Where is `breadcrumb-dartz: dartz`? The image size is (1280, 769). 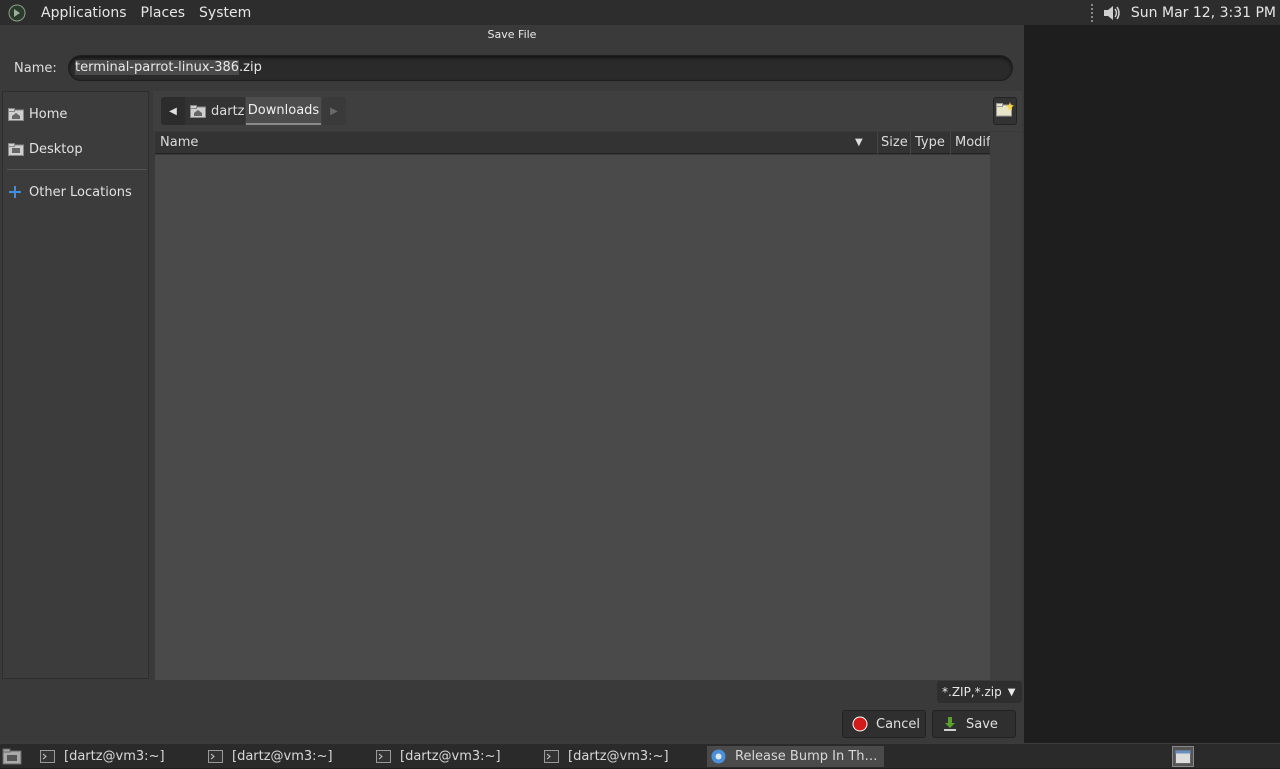
breadcrumb-dartz: dartz is located at coordinates (215, 111).